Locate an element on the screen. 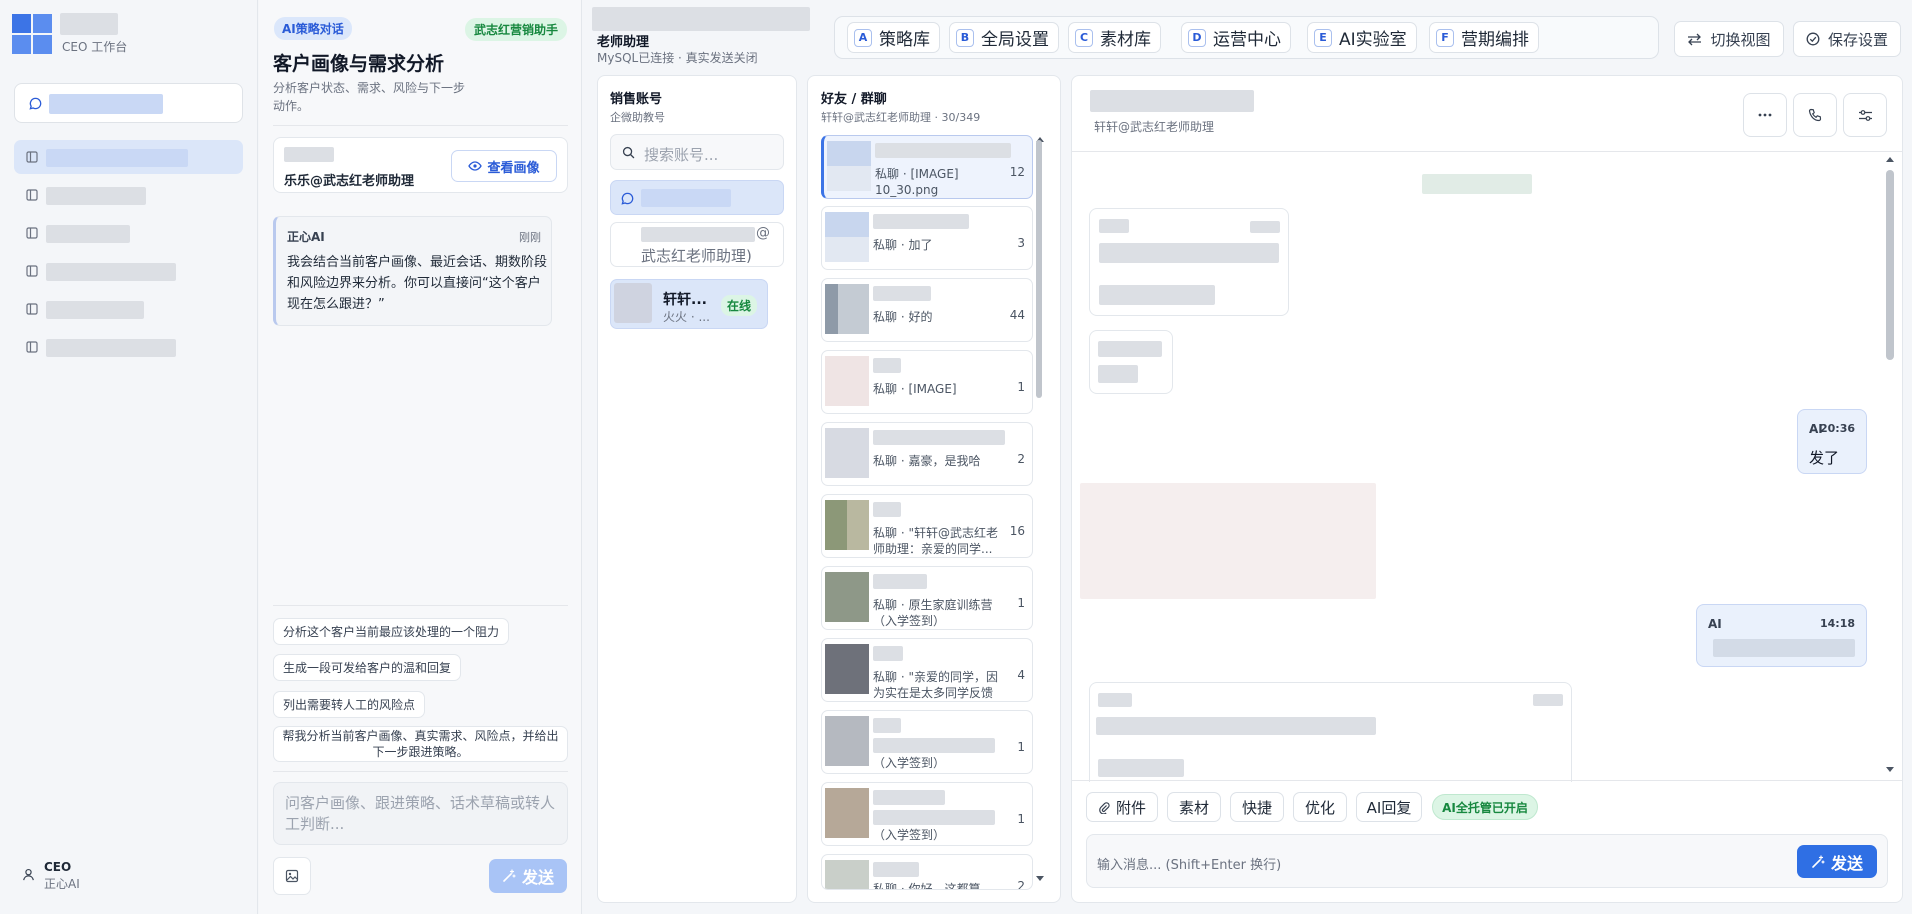 The width and height of the screenshot is (1912, 914). message-text is located at coordinates (1189, 253).